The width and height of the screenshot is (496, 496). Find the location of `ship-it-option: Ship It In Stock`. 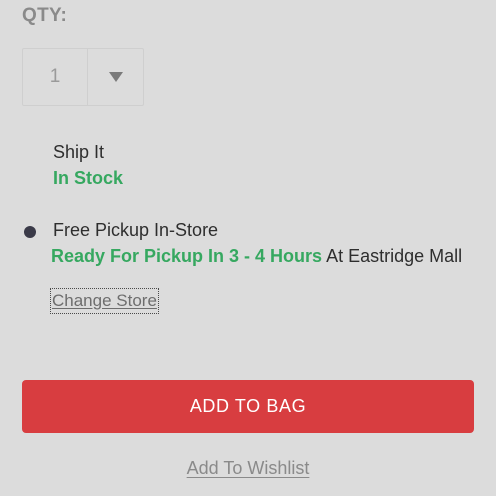

ship-it-option: Ship It In Stock is located at coordinates (248, 168).